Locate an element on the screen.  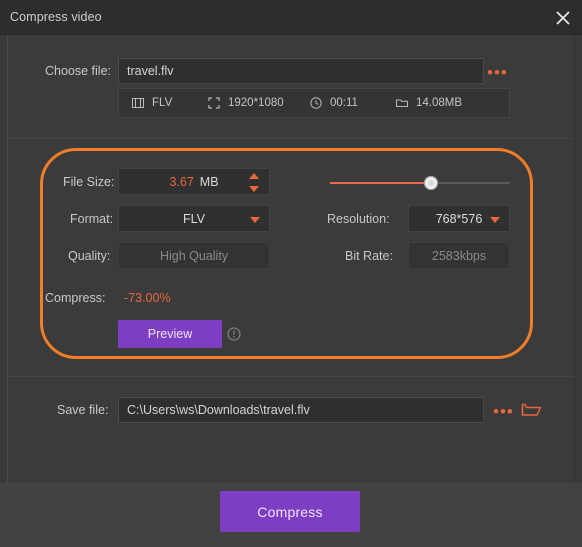
file-size-value: 3.67 is located at coordinates (181, 181).